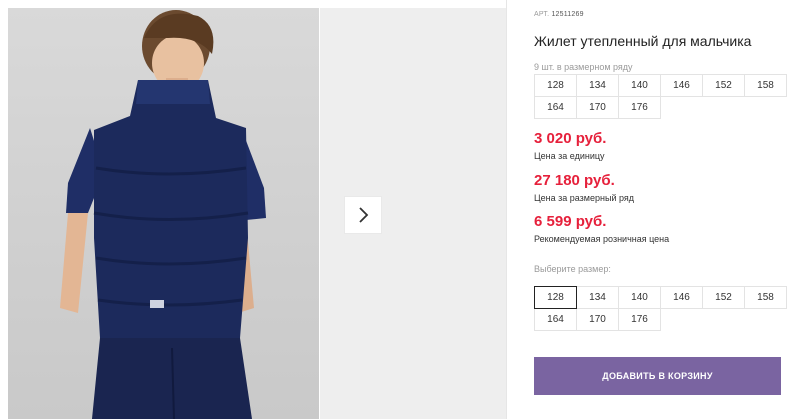 This screenshot has width=800, height=419. I want to click on sku-label: АРТ., so click(542, 14).